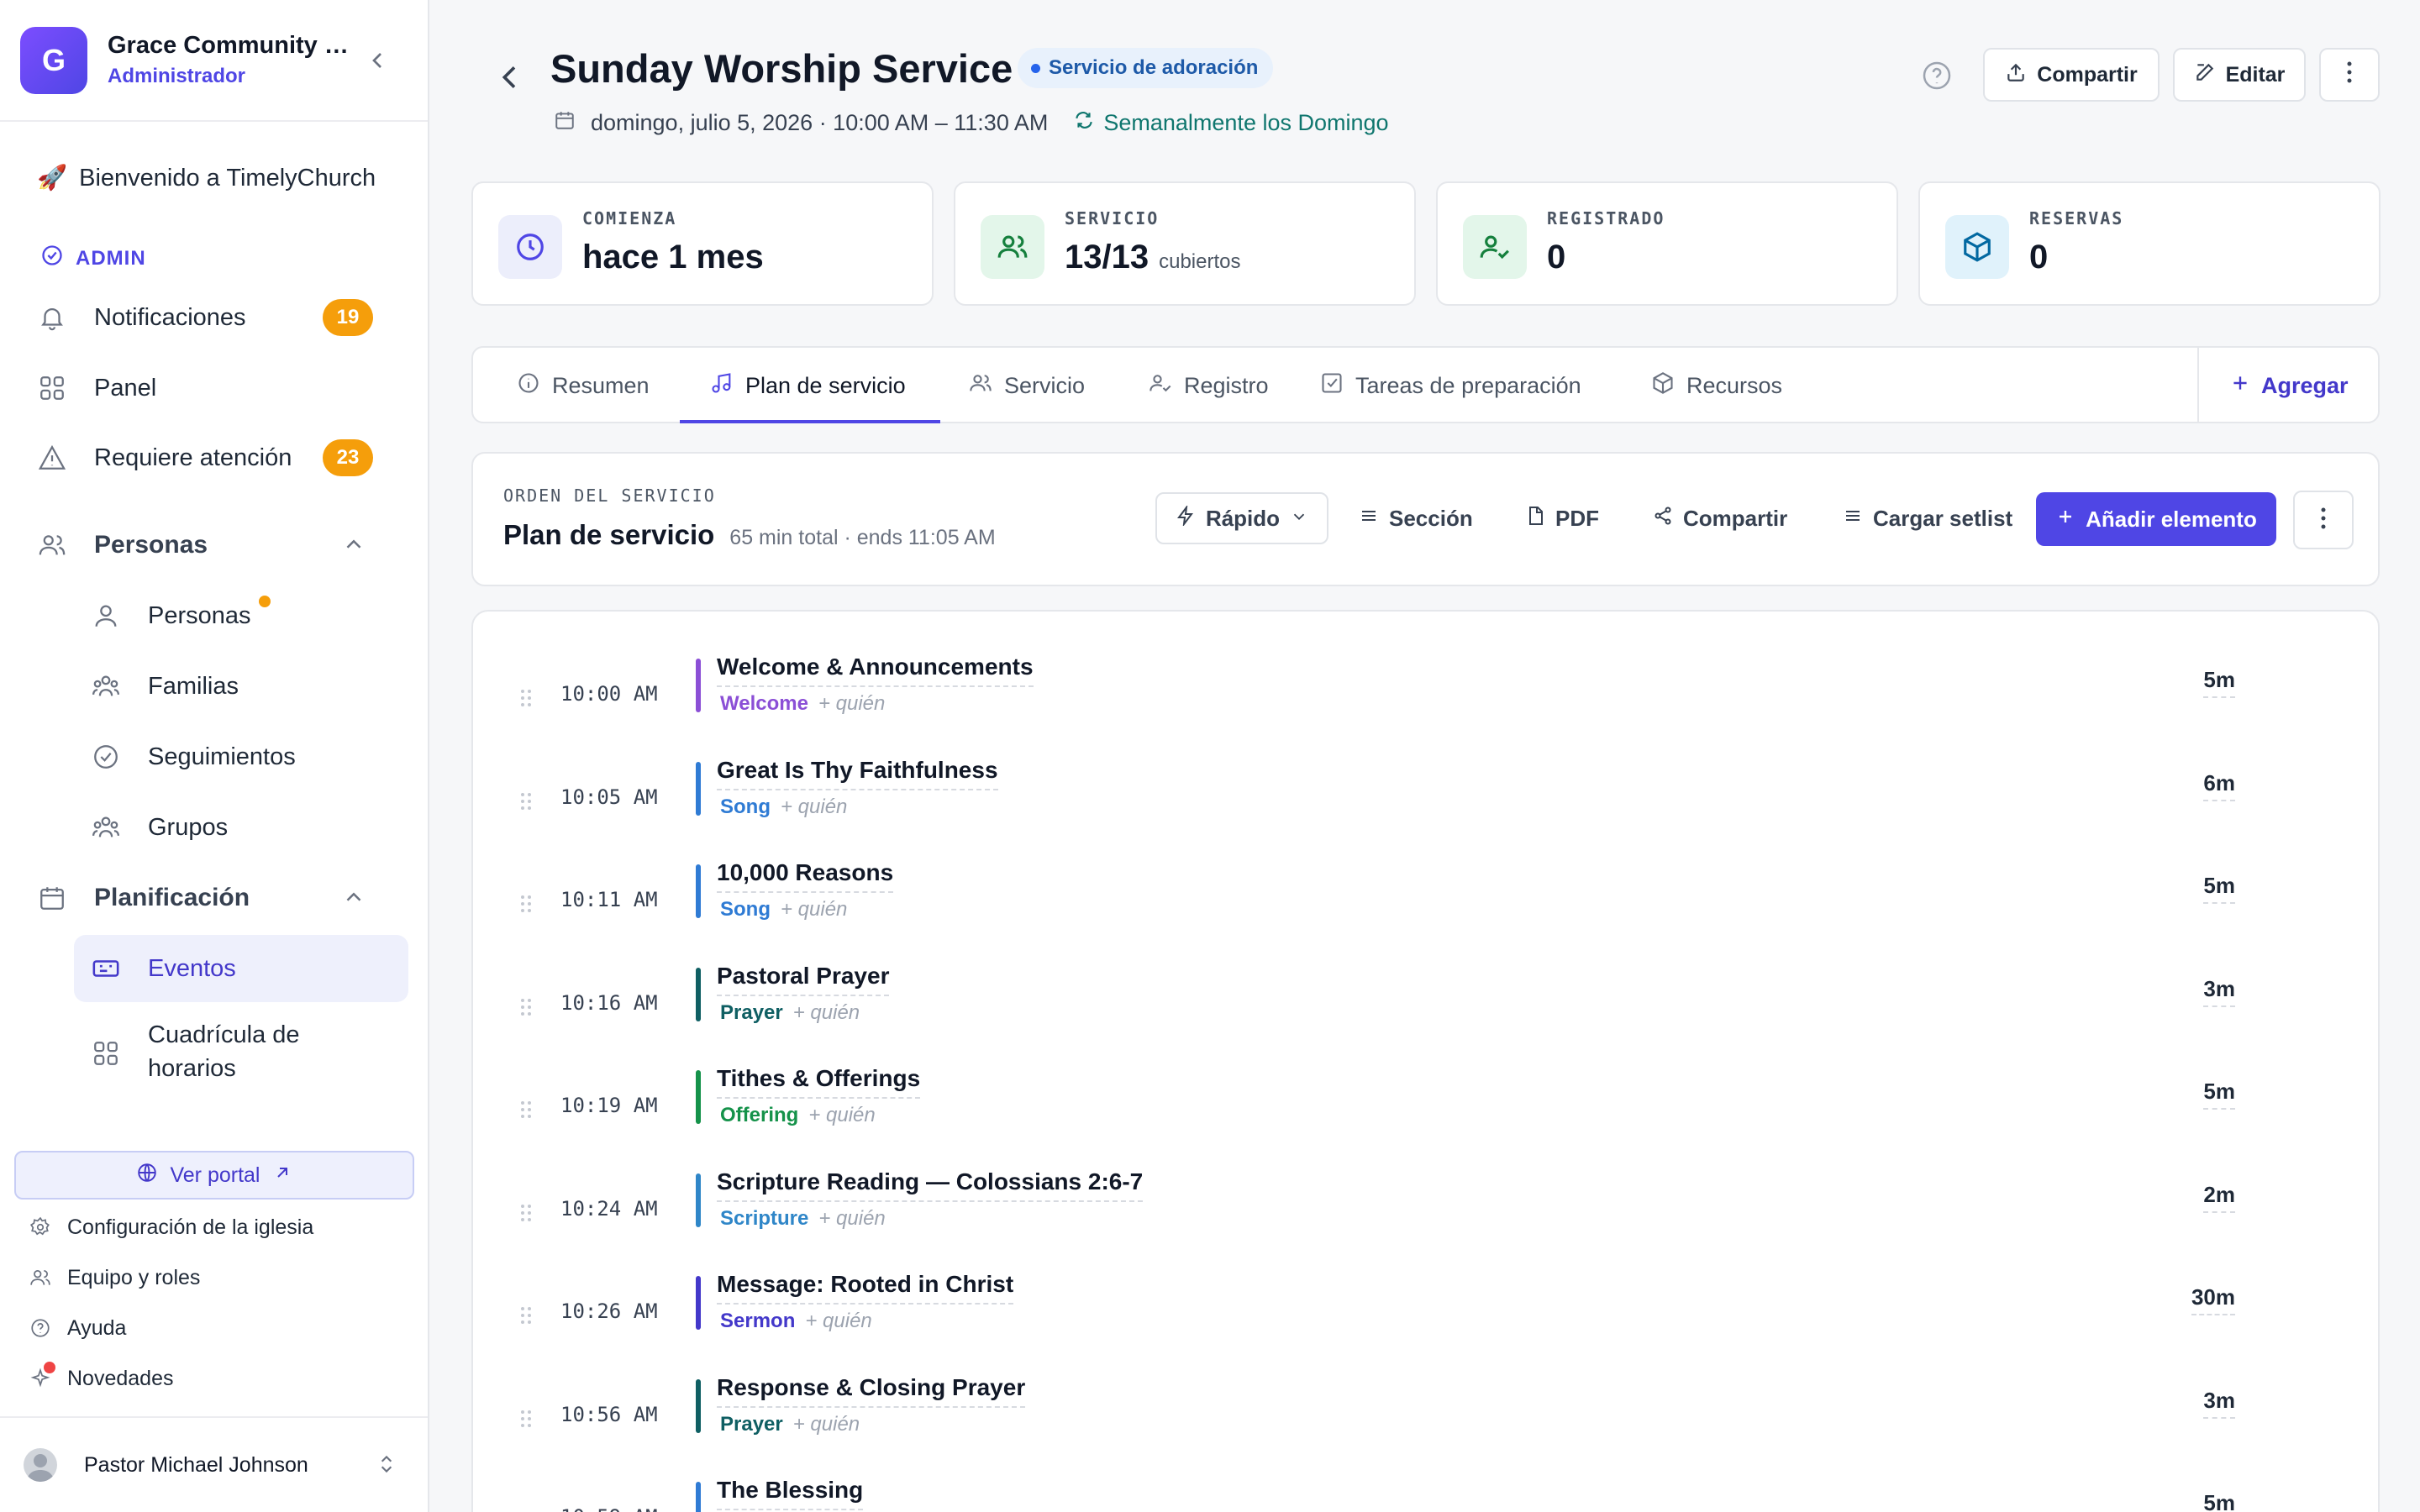 Image resolution: width=2420 pixels, height=1512 pixels. What do you see at coordinates (2156, 519) in the screenshot?
I see `add-item-button: Añadir elemento` at bounding box center [2156, 519].